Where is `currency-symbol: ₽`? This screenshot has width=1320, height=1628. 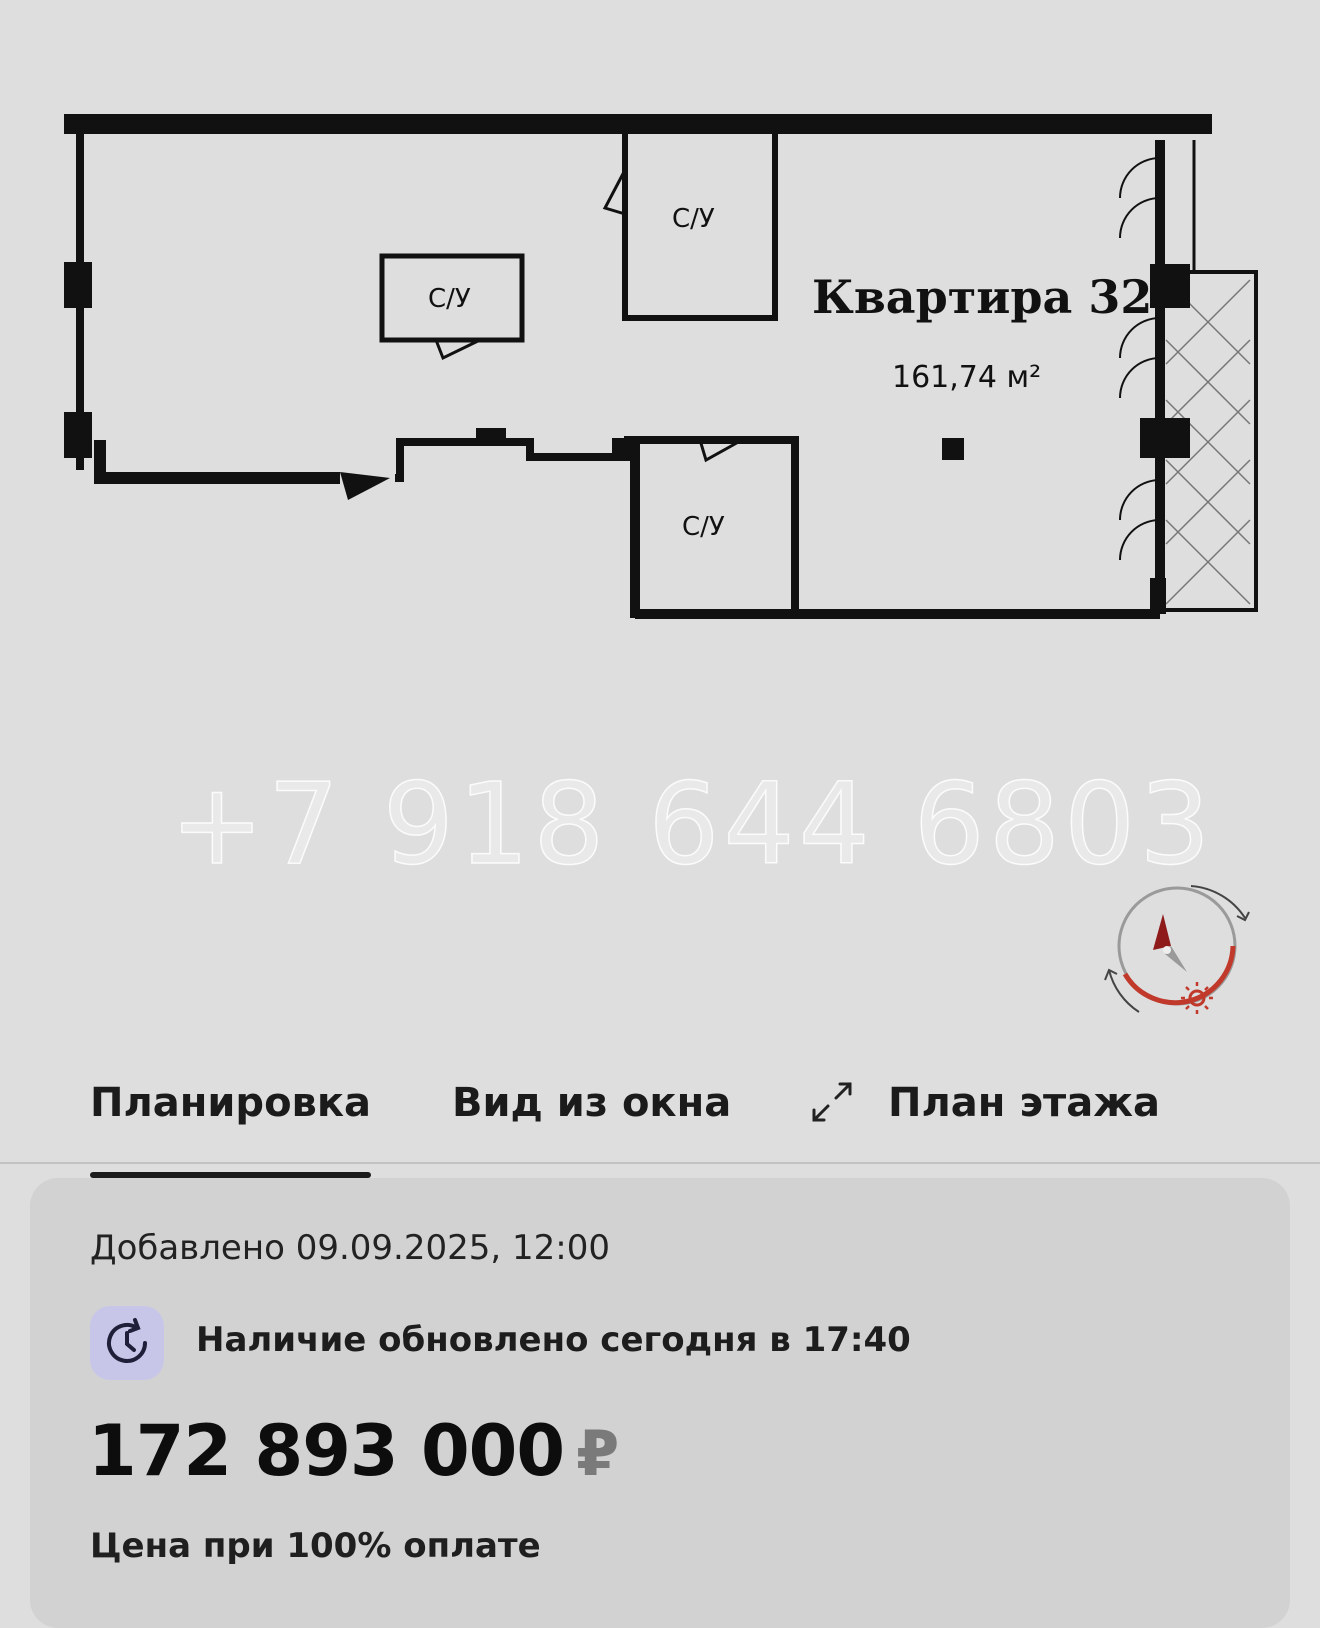 currency-symbol: ₽ is located at coordinates (597, 1453).